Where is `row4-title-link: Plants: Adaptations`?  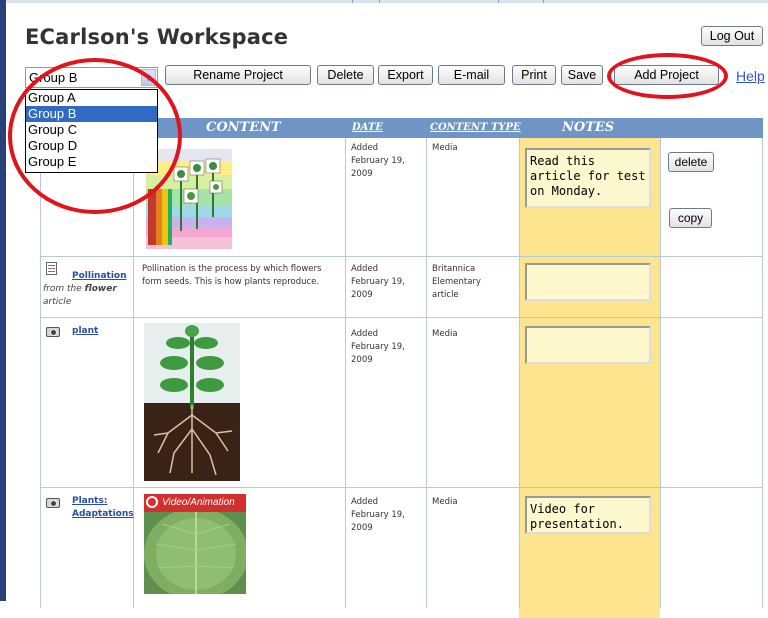
row4-title-link: Plants: Adaptations is located at coordinates (103, 508).